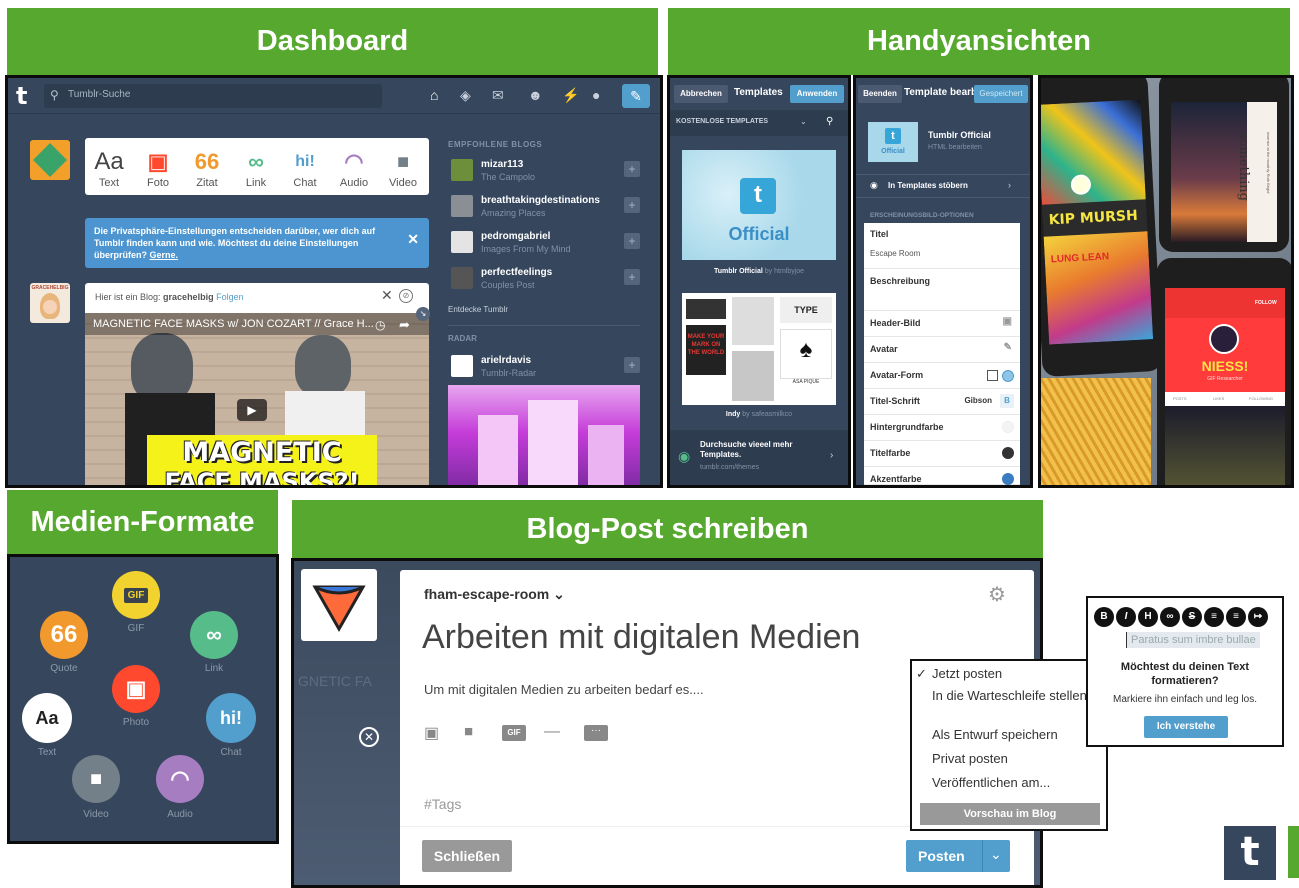 Image resolution: width=1299 pixels, height=888 pixels. I want to click on close-button: Schließen, so click(467, 856).